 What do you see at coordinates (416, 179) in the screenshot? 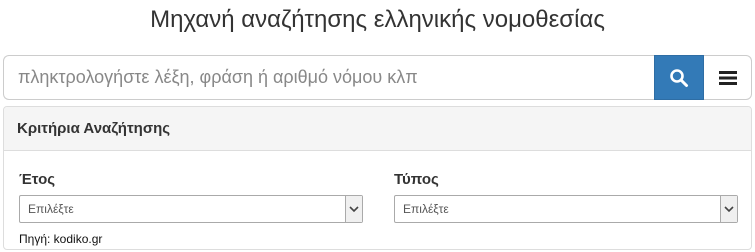
I see `type-label: Τύπος` at bounding box center [416, 179].